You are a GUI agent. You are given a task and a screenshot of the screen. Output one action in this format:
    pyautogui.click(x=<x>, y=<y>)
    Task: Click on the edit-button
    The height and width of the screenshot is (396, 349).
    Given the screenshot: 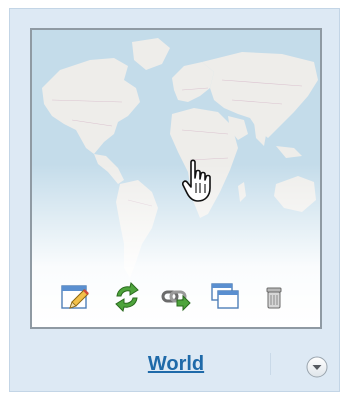 What is the action you would take?
    pyautogui.click(x=75, y=297)
    